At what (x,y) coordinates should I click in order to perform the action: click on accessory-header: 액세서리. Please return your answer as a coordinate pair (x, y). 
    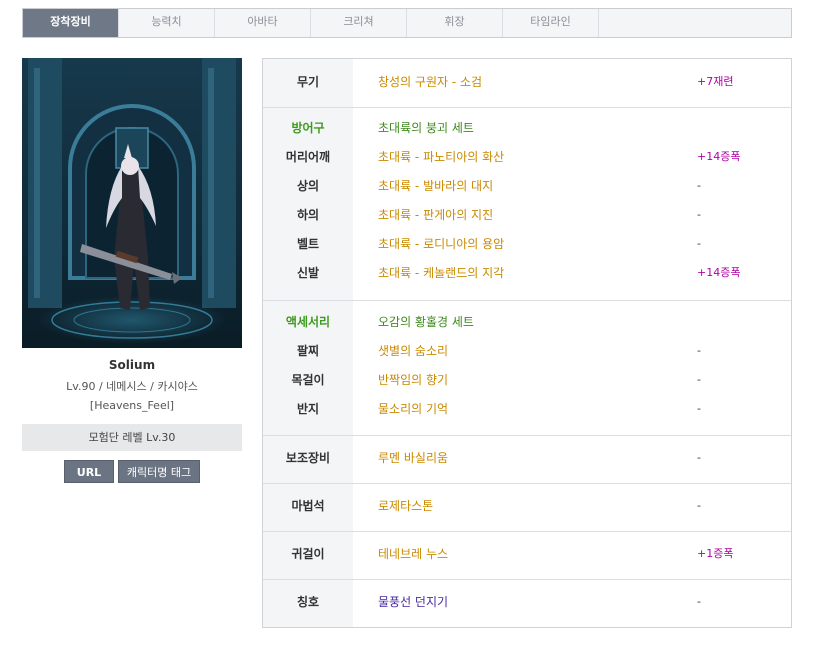
    Looking at the image, I should click on (308, 322).